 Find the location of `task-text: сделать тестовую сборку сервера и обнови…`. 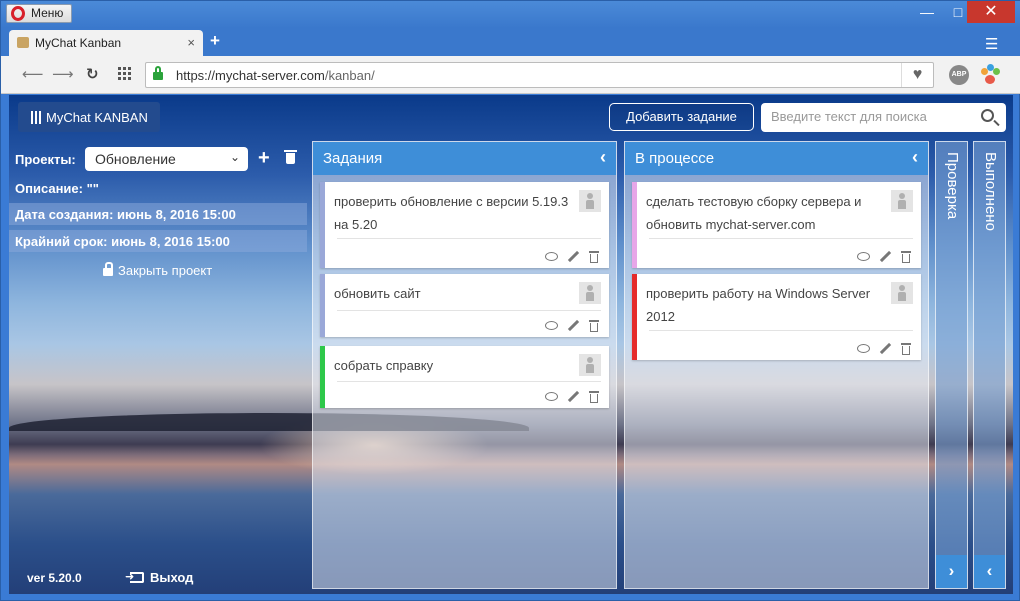

task-text: сделать тестовую сборку сервера и обнови… is located at coordinates (754, 213).